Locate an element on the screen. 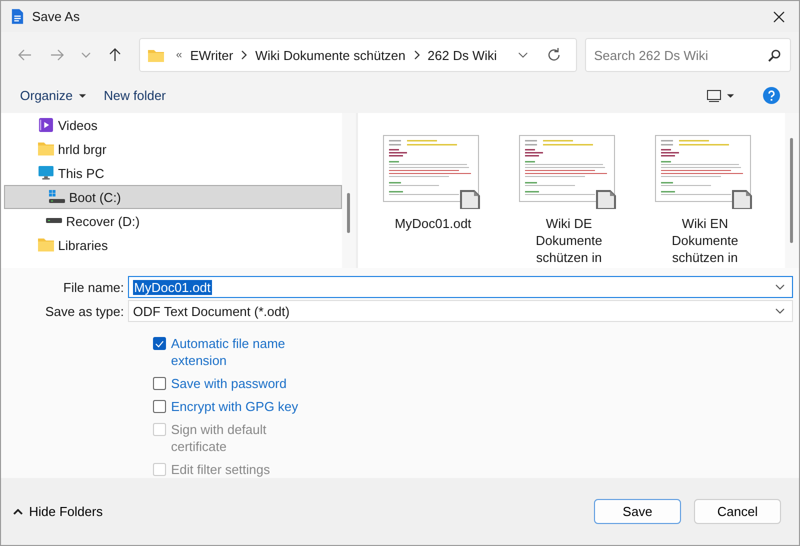 This screenshot has height=546, width=800. system-drive-icon is located at coordinates (57, 197).